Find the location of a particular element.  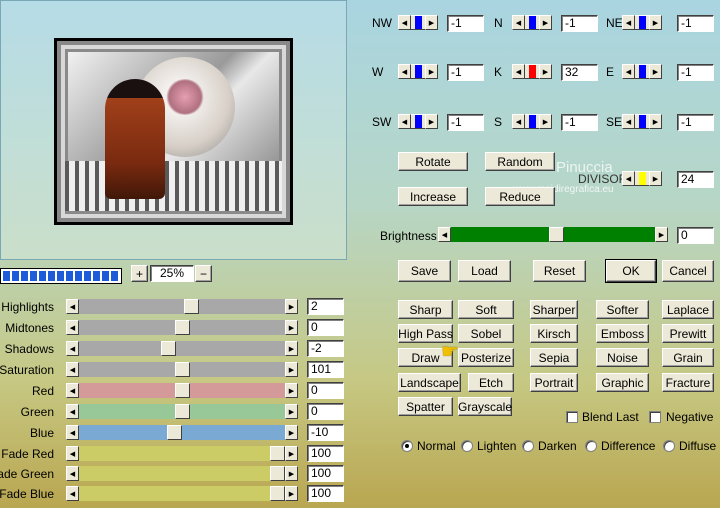

dir-e-input: -1 is located at coordinates (695, 72).